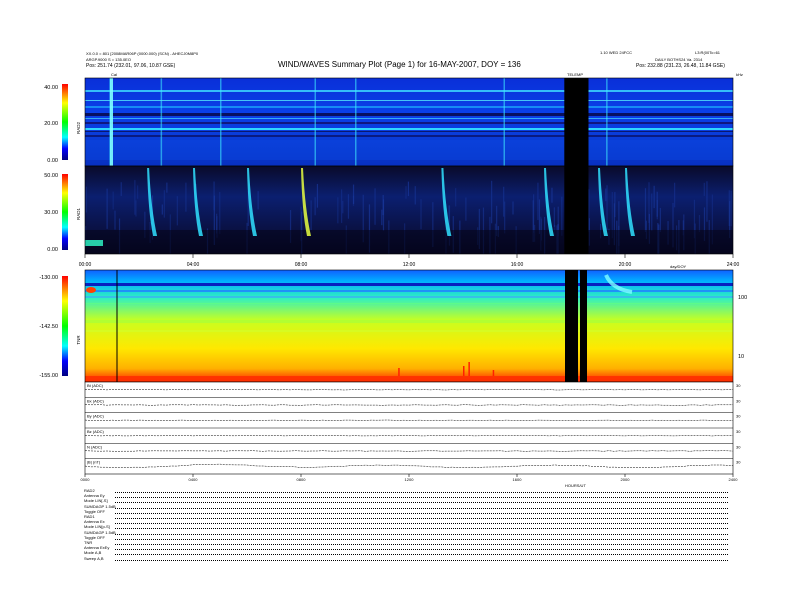  Describe the element at coordinates (678, 266) in the screenshot. I see `time-axis-unit: day/DOY` at that location.